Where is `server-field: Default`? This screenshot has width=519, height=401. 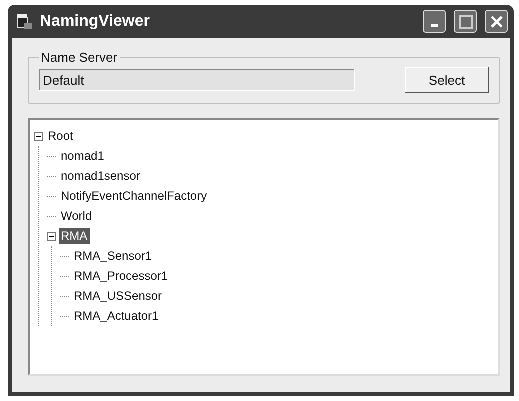
server-field: Default is located at coordinates (197, 80).